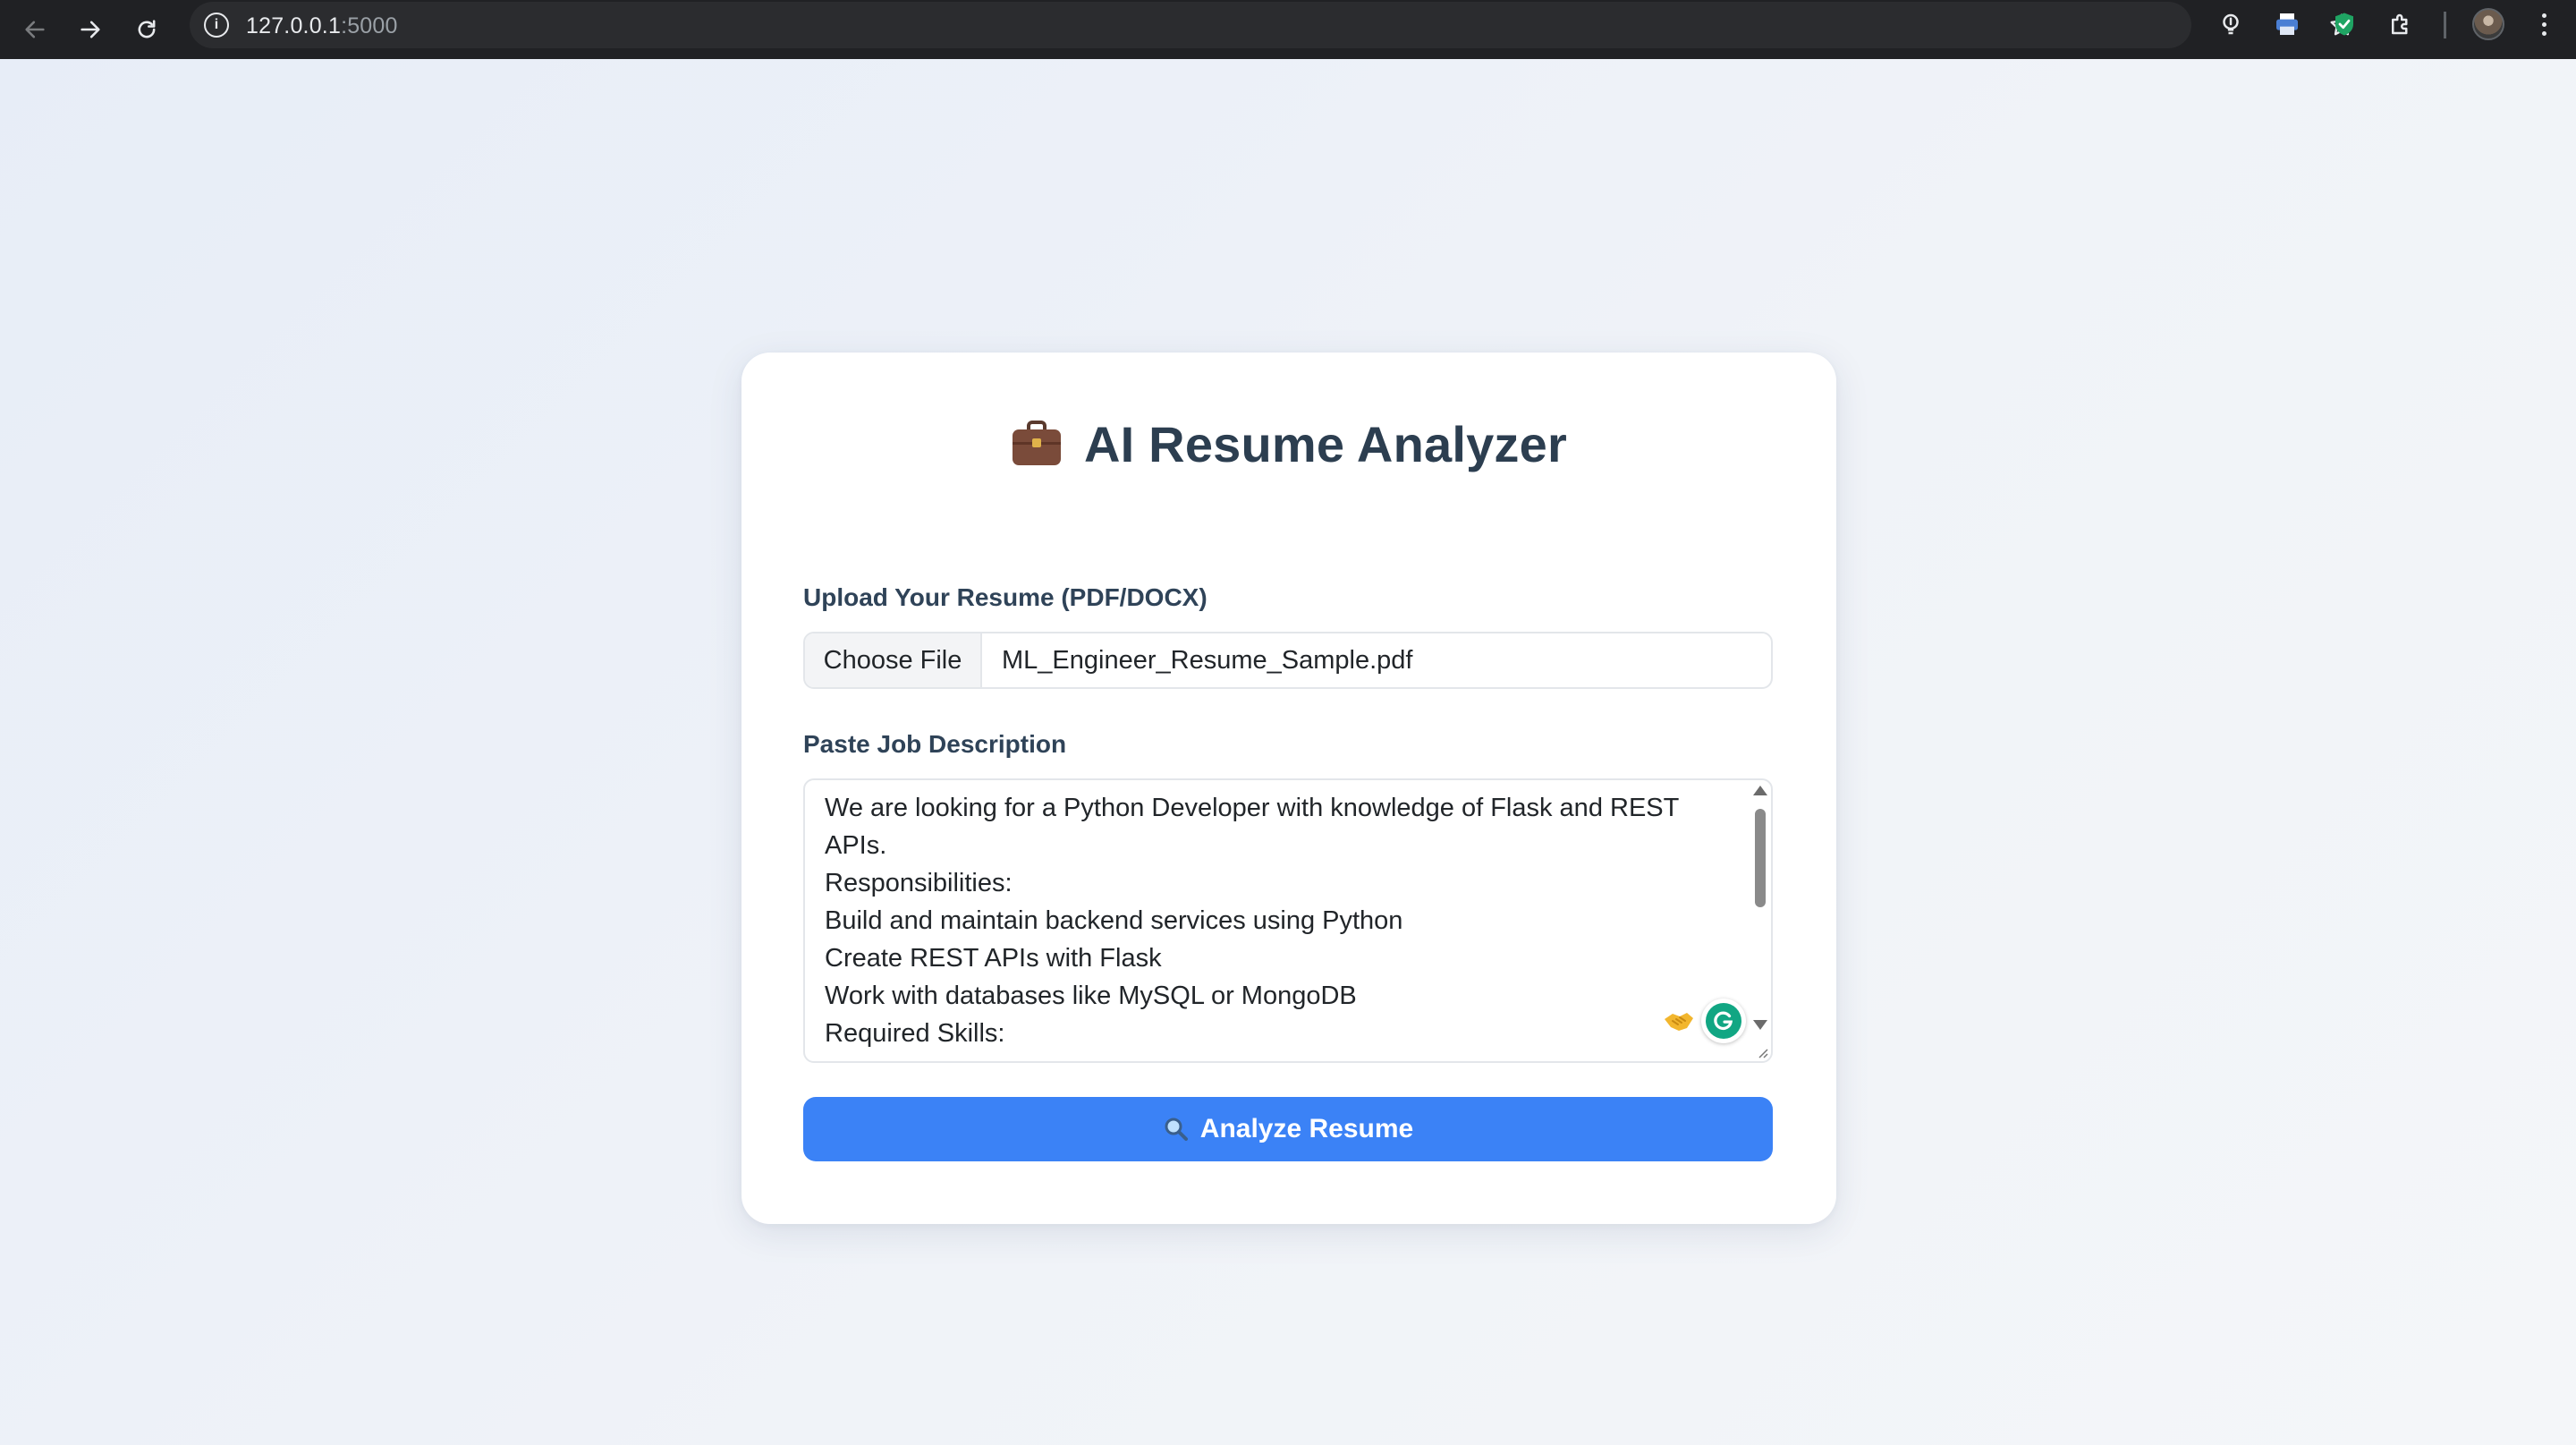 Image resolution: width=2576 pixels, height=1445 pixels. What do you see at coordinates (1760, 858) in the screenshot?
I see `scroll-thumb` at bounding box center [1760, 858].